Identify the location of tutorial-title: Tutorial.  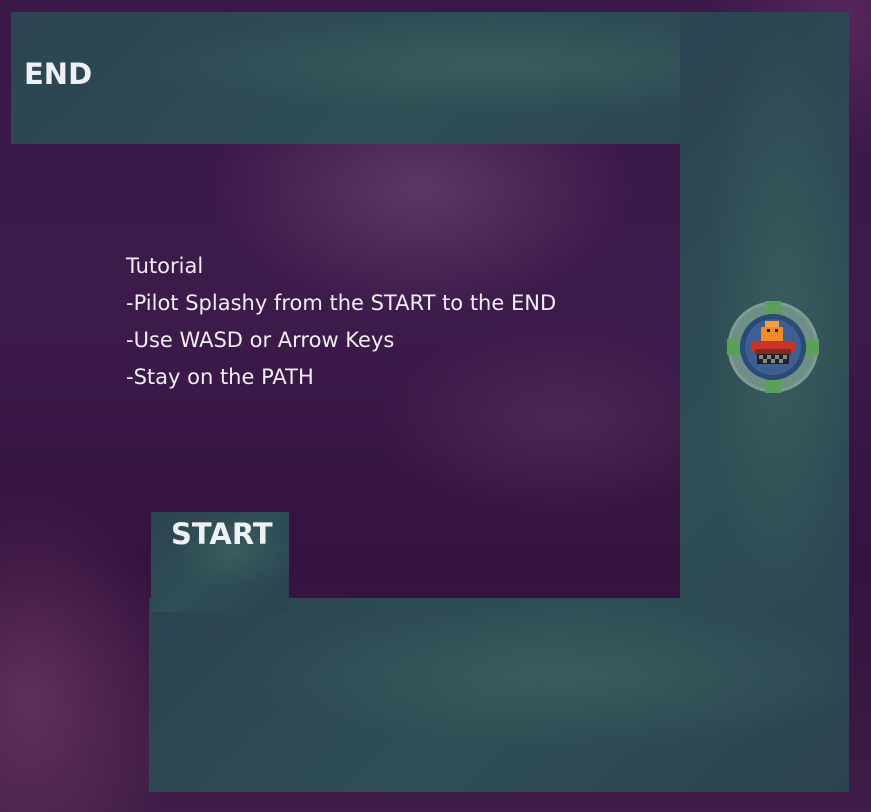
(165, 266).